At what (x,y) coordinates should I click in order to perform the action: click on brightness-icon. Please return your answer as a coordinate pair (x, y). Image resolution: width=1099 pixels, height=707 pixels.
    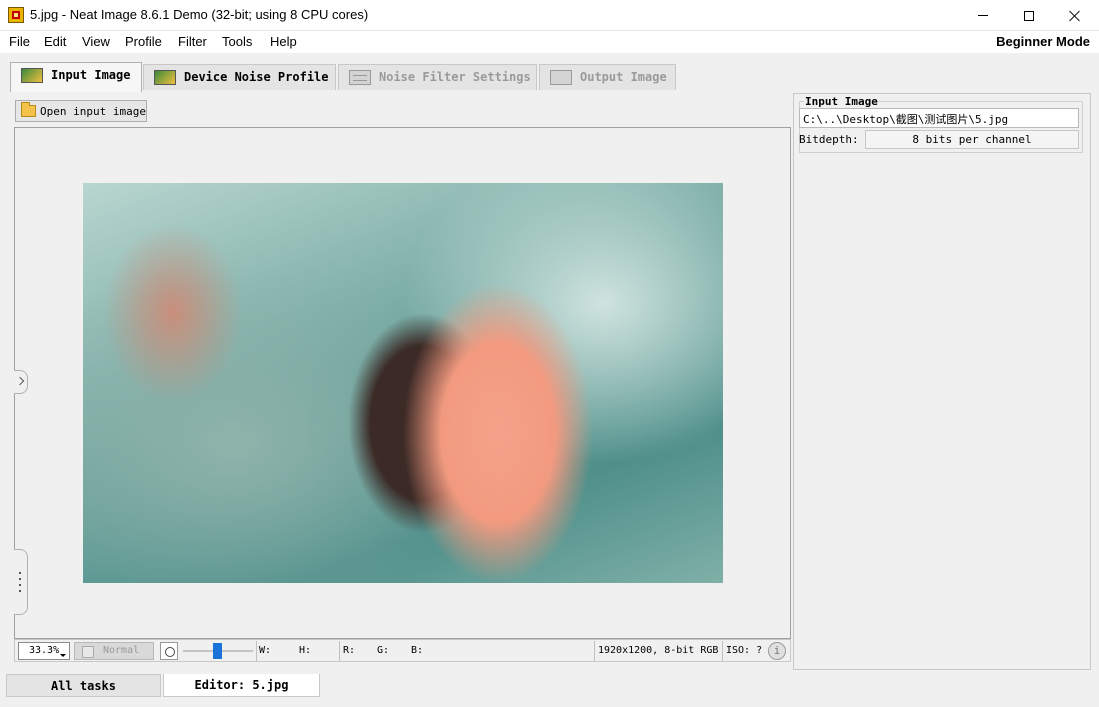
    Looking at the image, I should click on (169, 651).